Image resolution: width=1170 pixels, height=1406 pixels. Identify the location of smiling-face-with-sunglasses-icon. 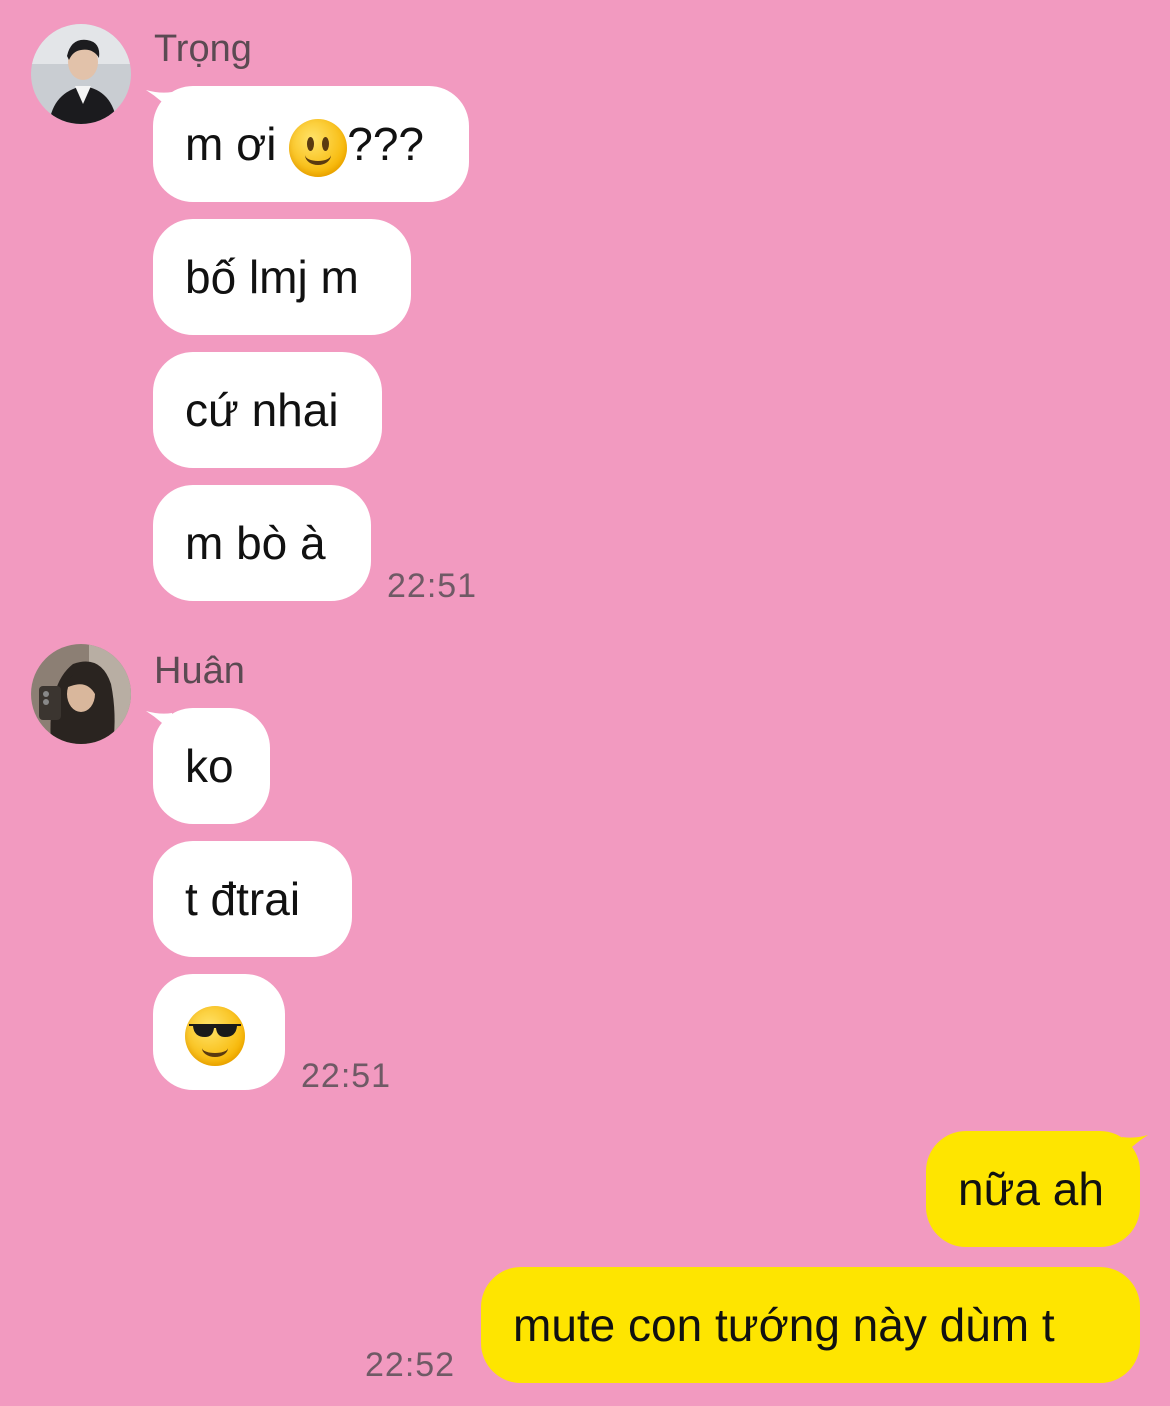
(215, 1035).